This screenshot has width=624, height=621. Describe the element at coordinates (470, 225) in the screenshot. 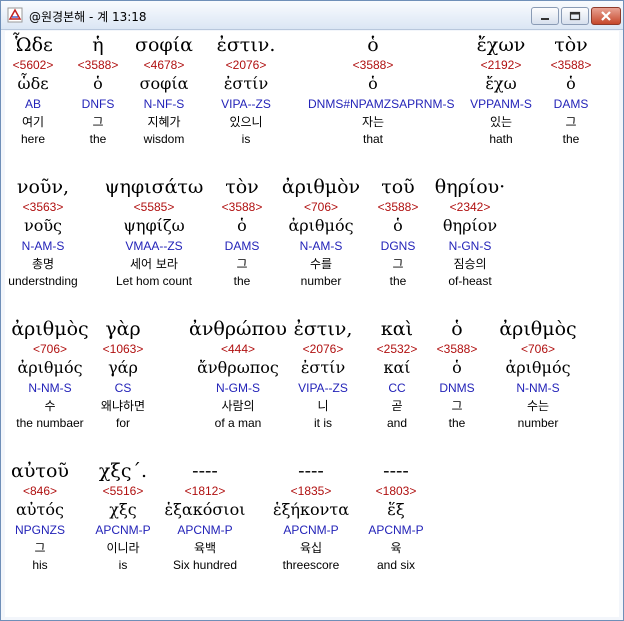

I see `lexical-form: θηρίον` at that location.